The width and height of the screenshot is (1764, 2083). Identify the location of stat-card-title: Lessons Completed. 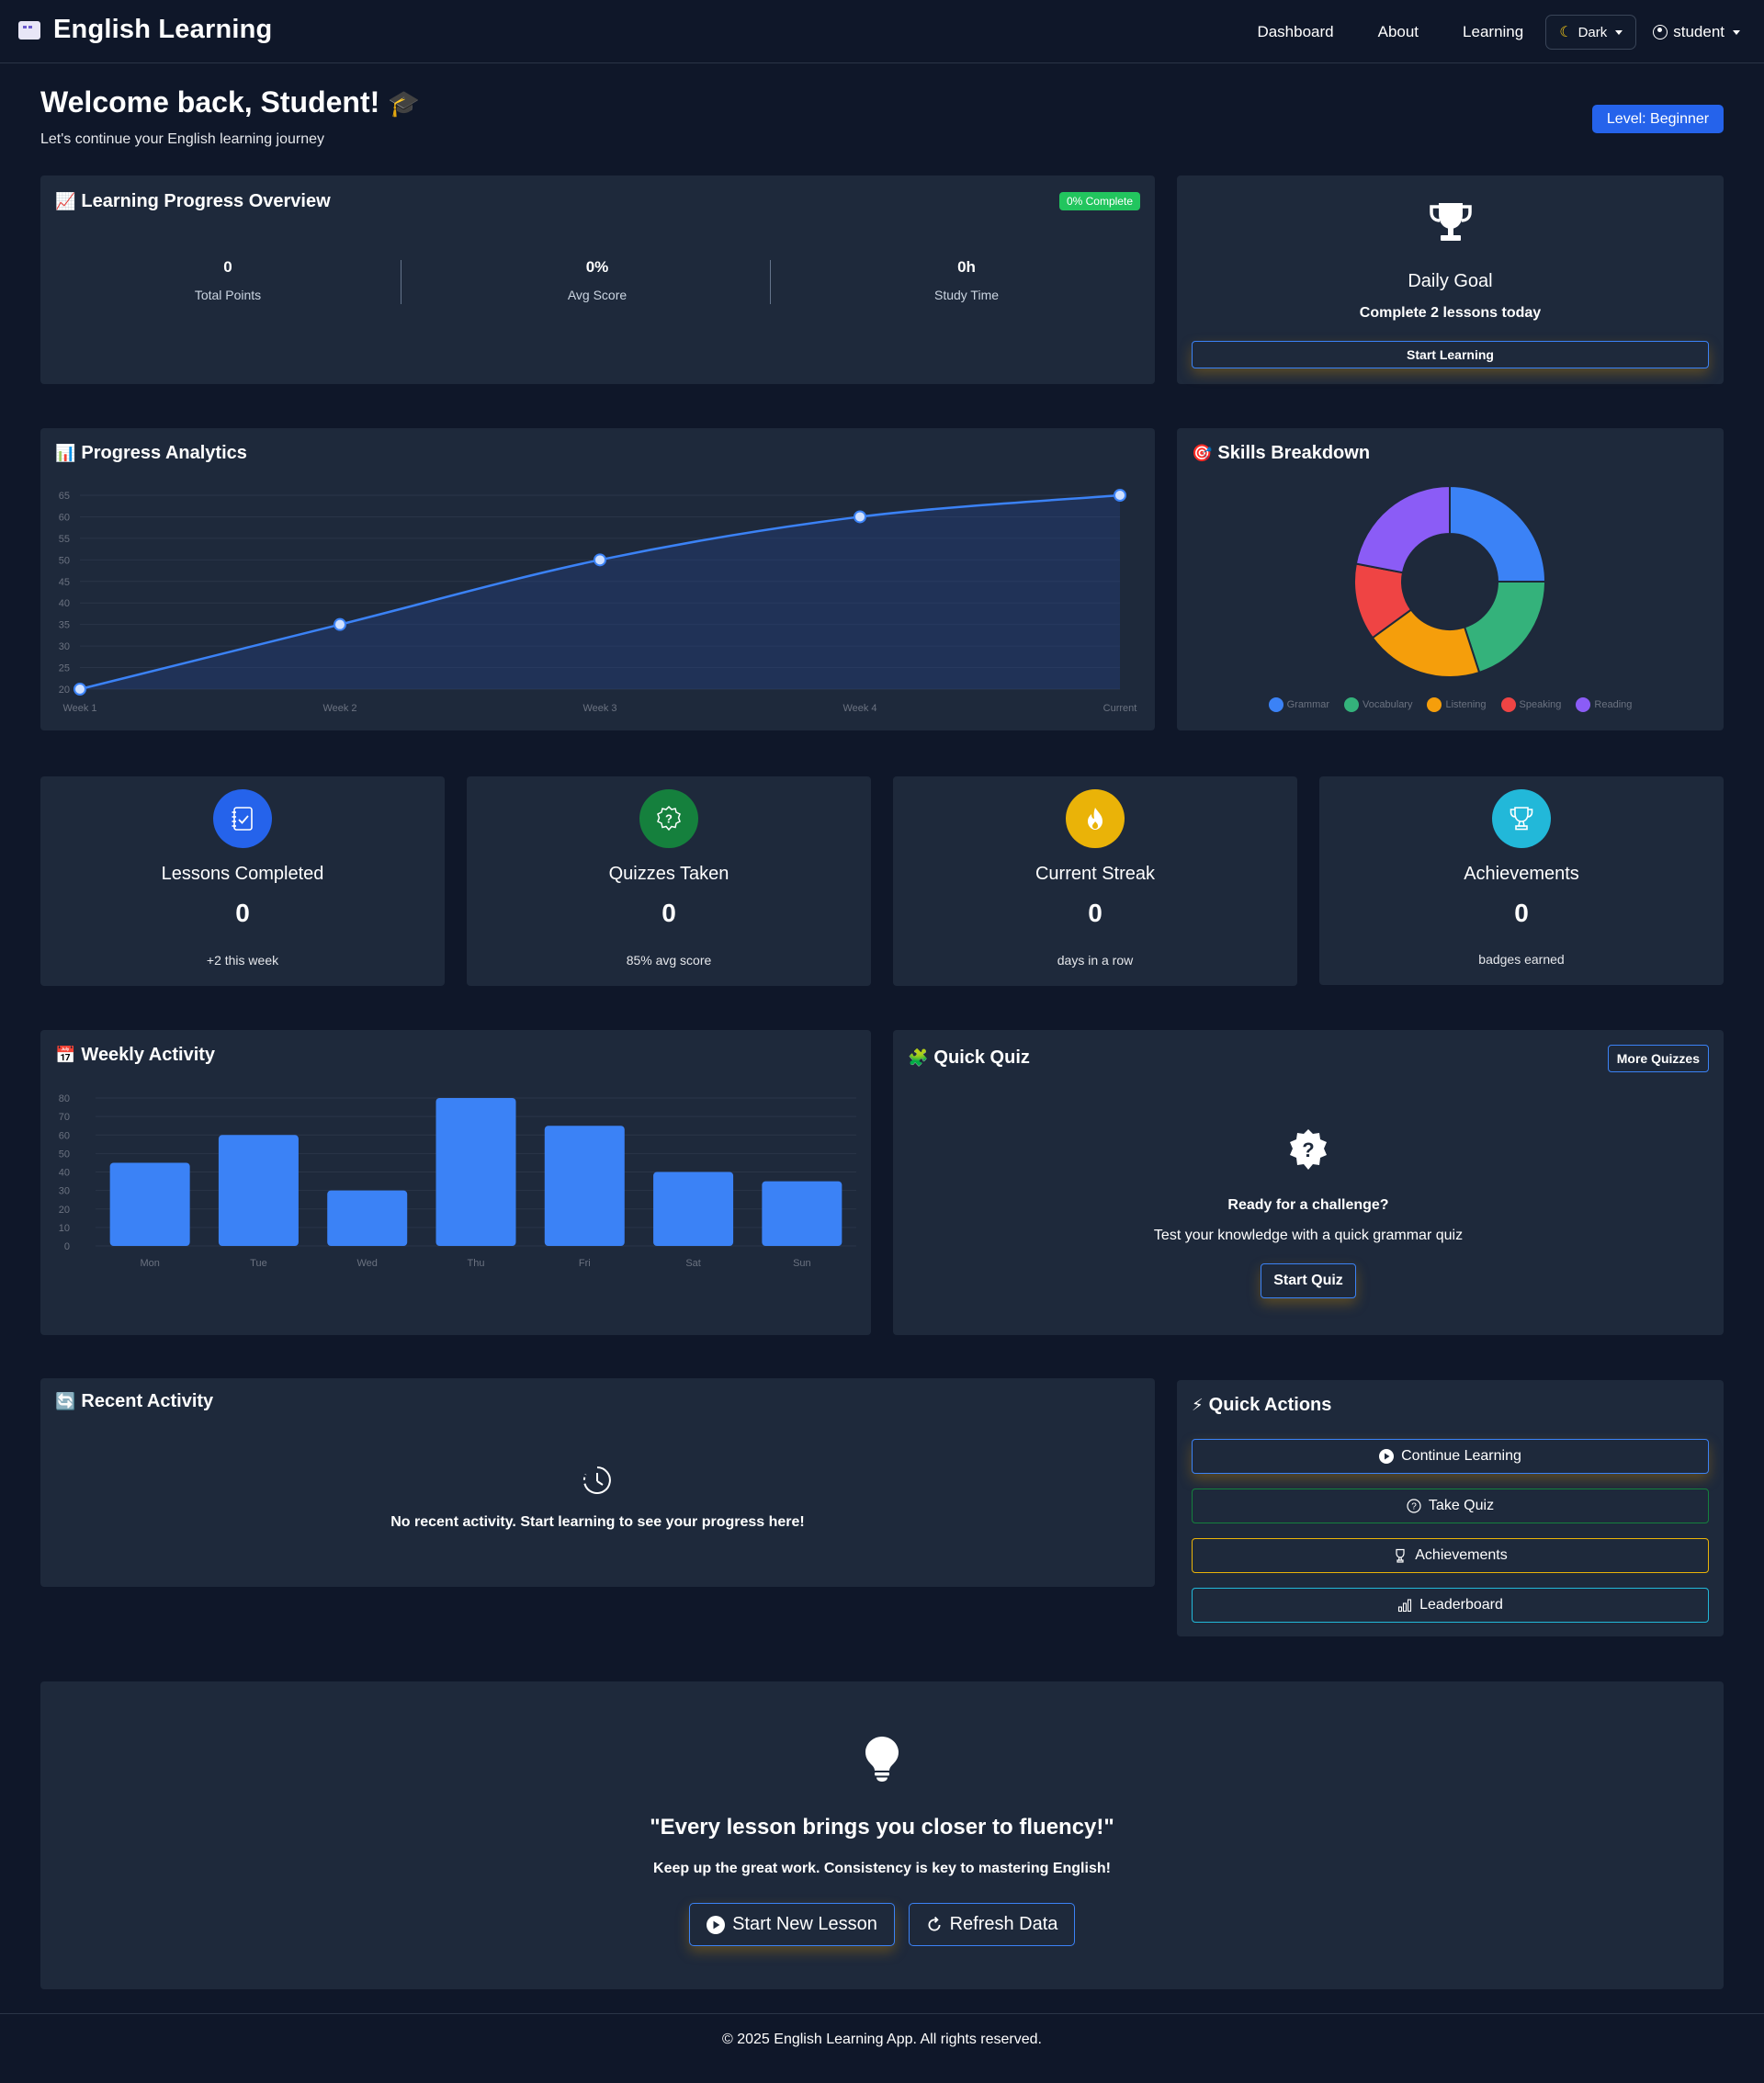
(242, 874).